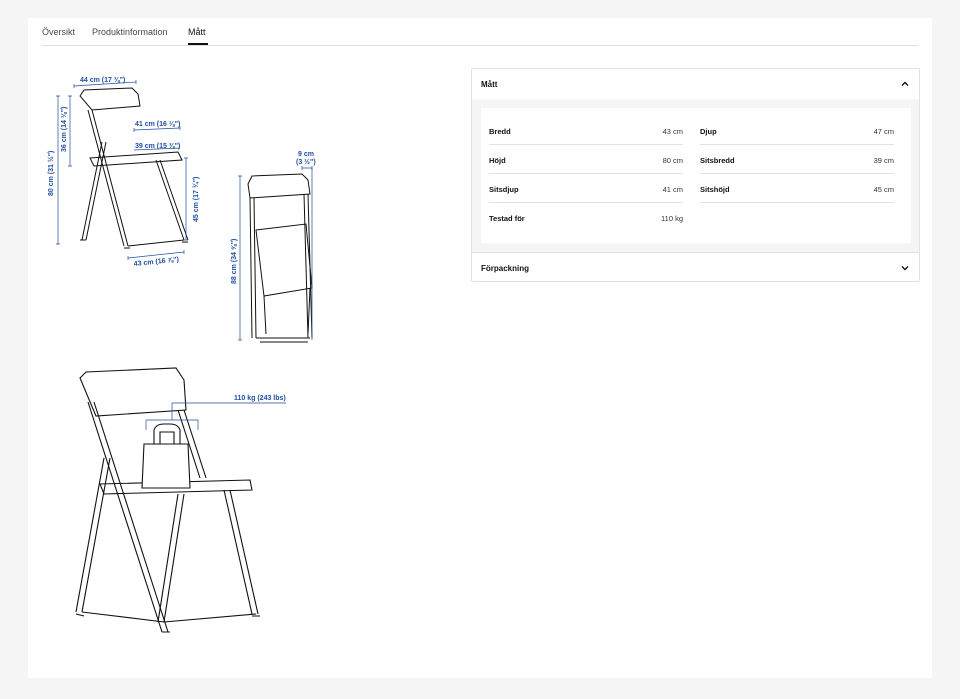 The height and width of the screenshot is (699, 960). I want to click on dim-back-height: 36 cm (14 ⅛"), so click(64, 129).